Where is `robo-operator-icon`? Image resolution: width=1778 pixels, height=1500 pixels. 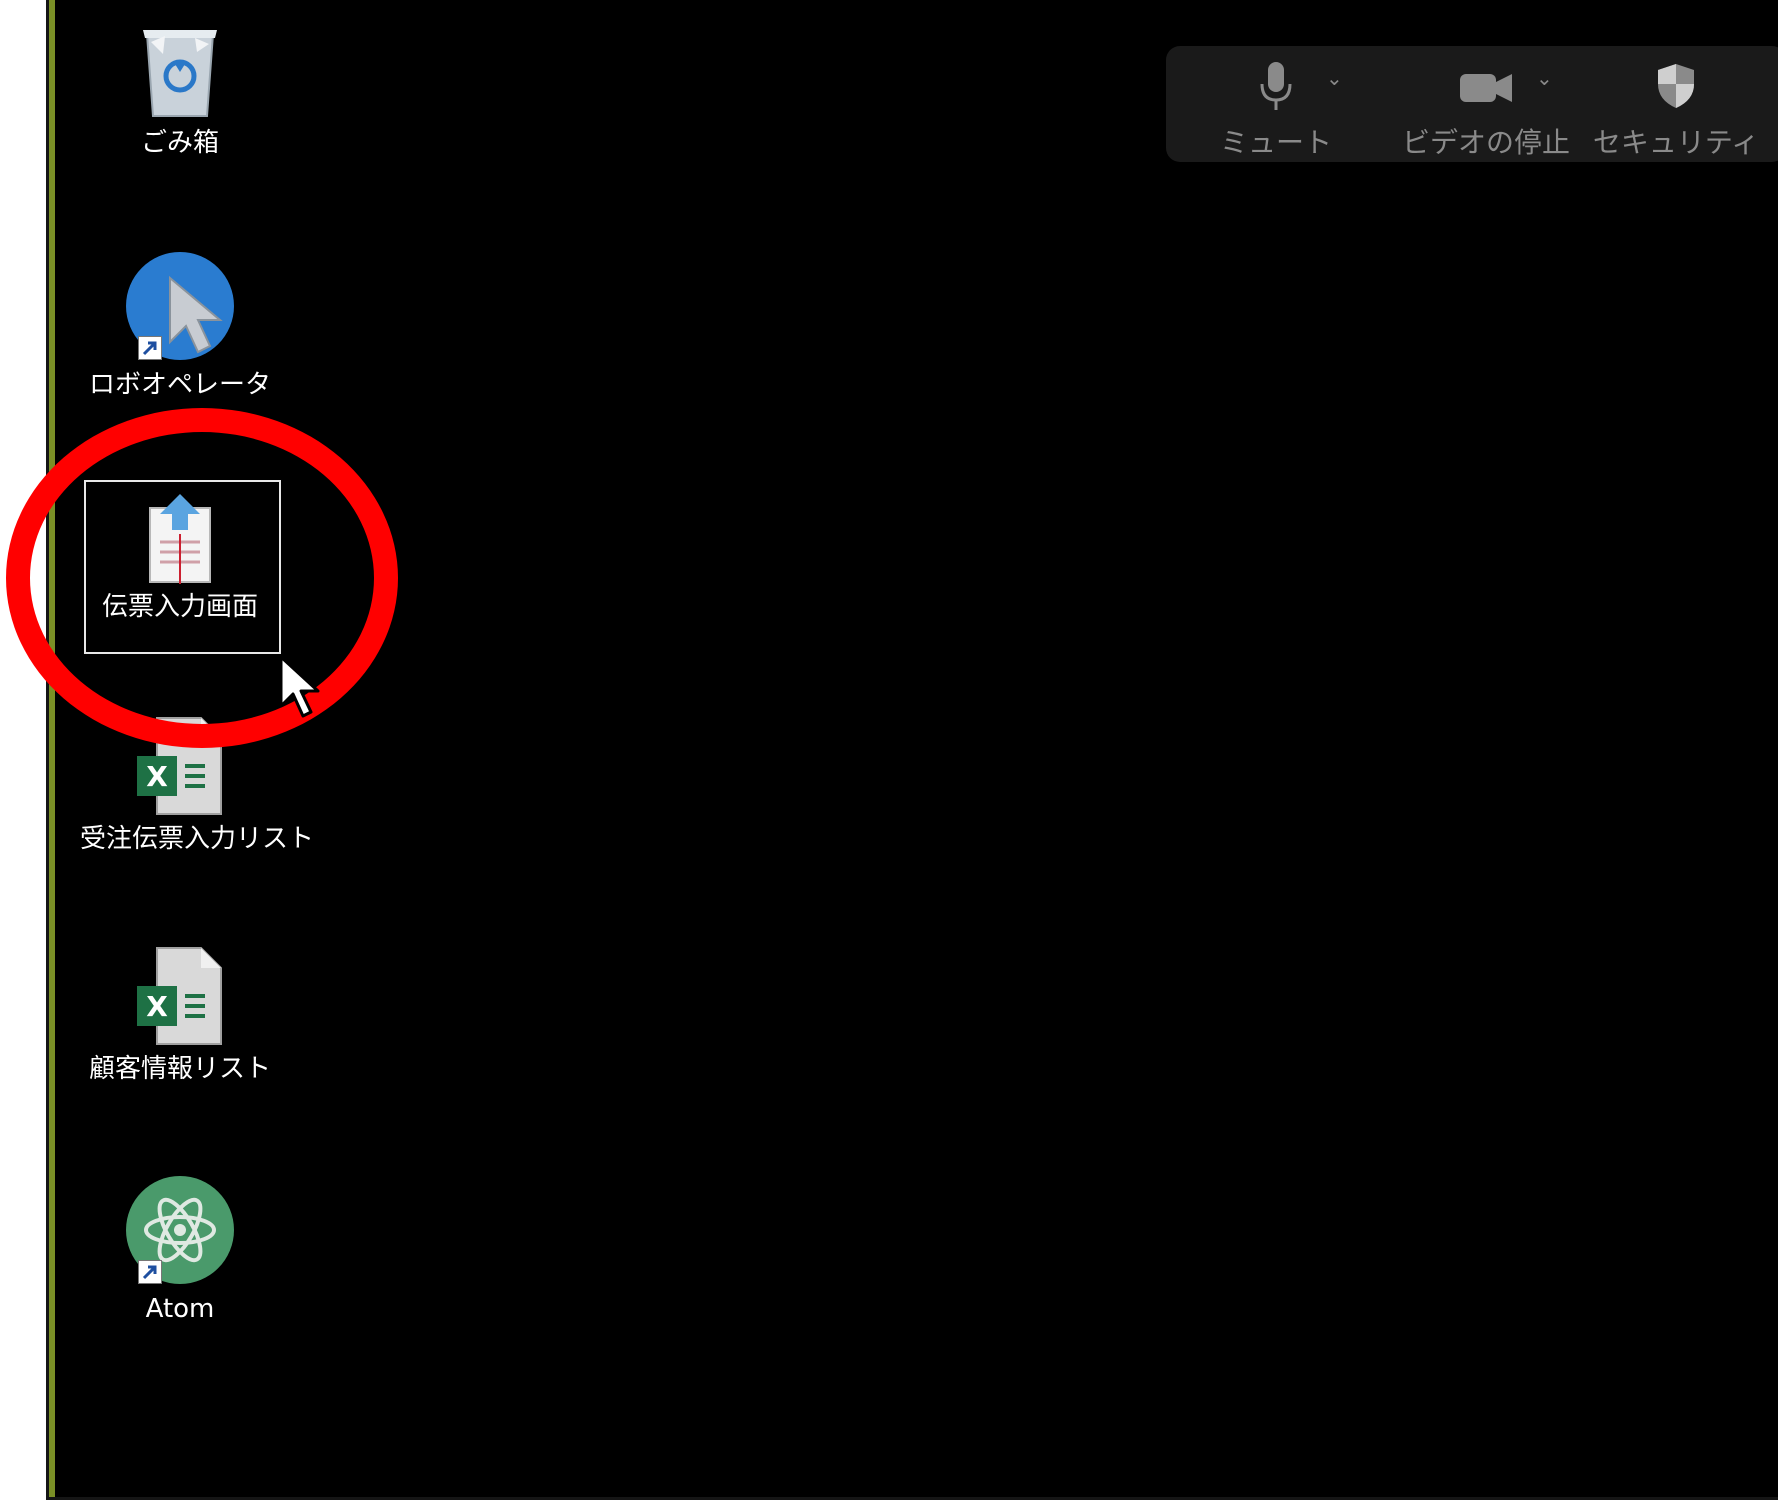
robo-operator-icon is located at coordinates (180, 306).